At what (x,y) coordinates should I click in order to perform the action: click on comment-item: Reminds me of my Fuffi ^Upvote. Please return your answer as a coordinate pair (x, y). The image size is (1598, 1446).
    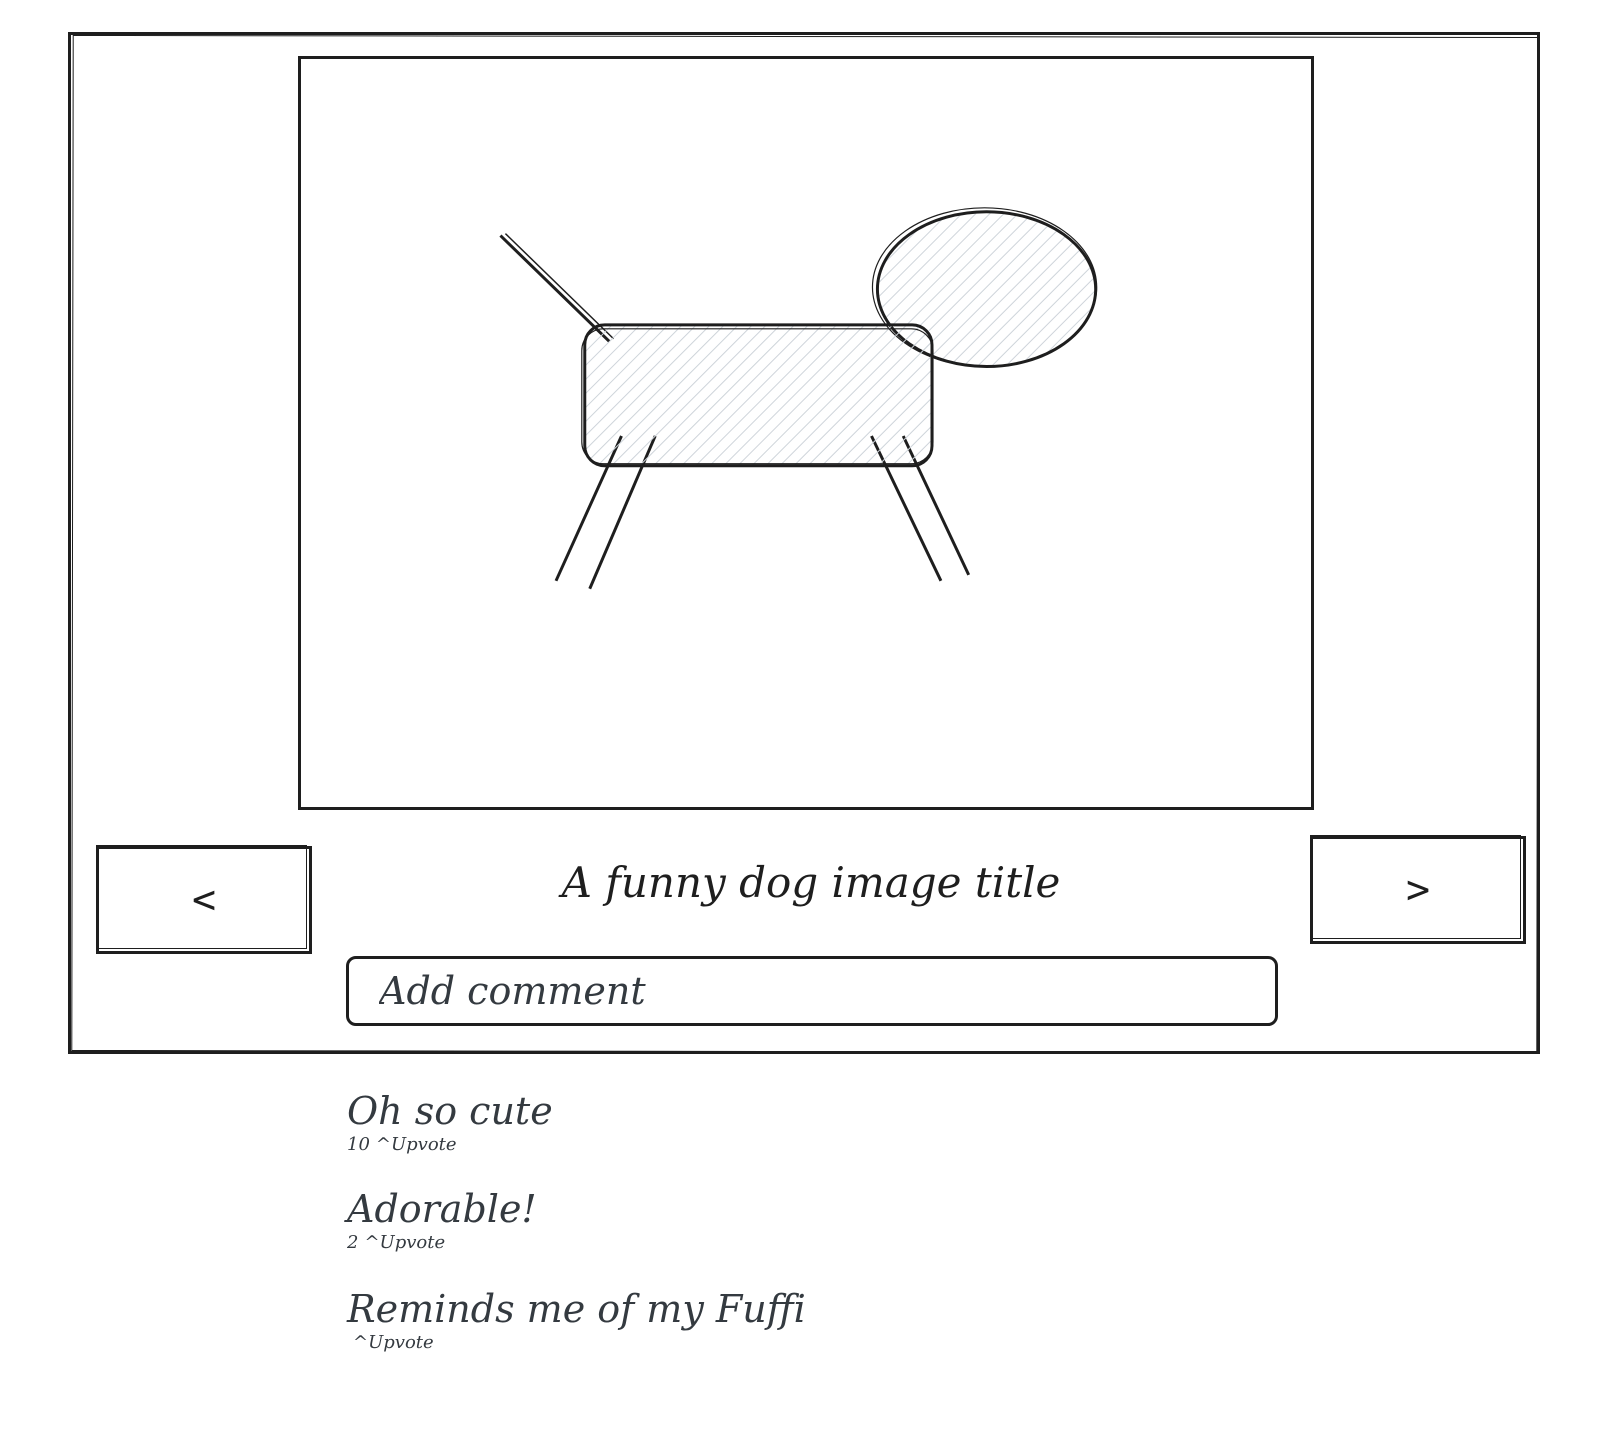
    Looking at the image, I should click on (576, 1321).